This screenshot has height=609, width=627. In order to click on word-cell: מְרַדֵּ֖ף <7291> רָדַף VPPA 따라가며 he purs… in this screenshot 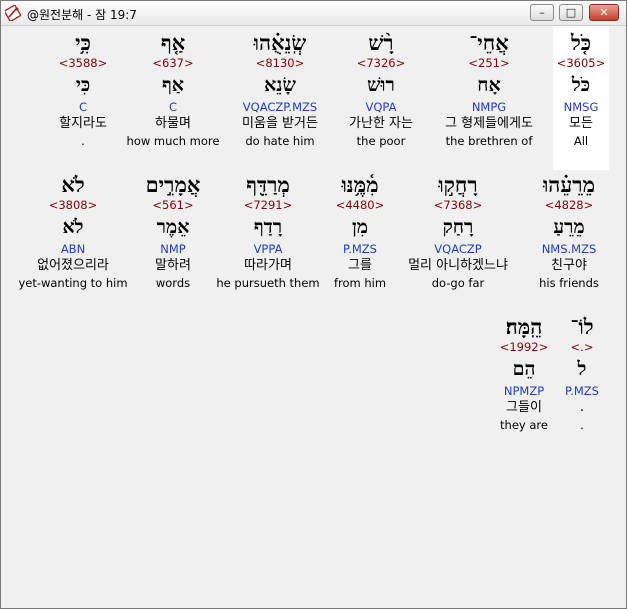, I will do `click(268, 231)`.